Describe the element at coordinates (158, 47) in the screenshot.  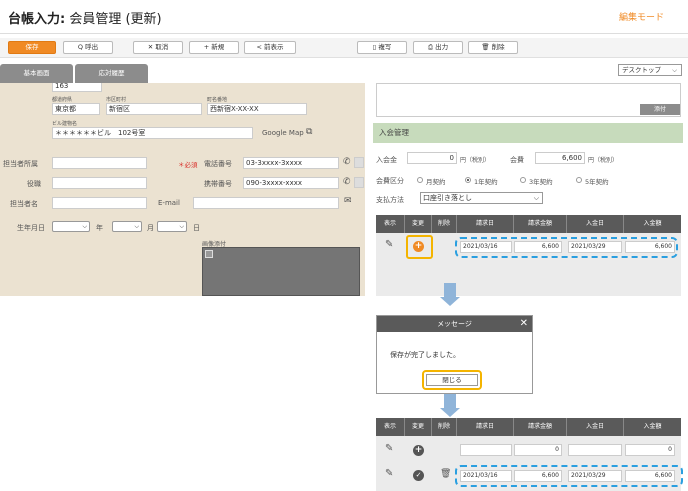
I see `cancel-button: ✕ 取消` at that location.